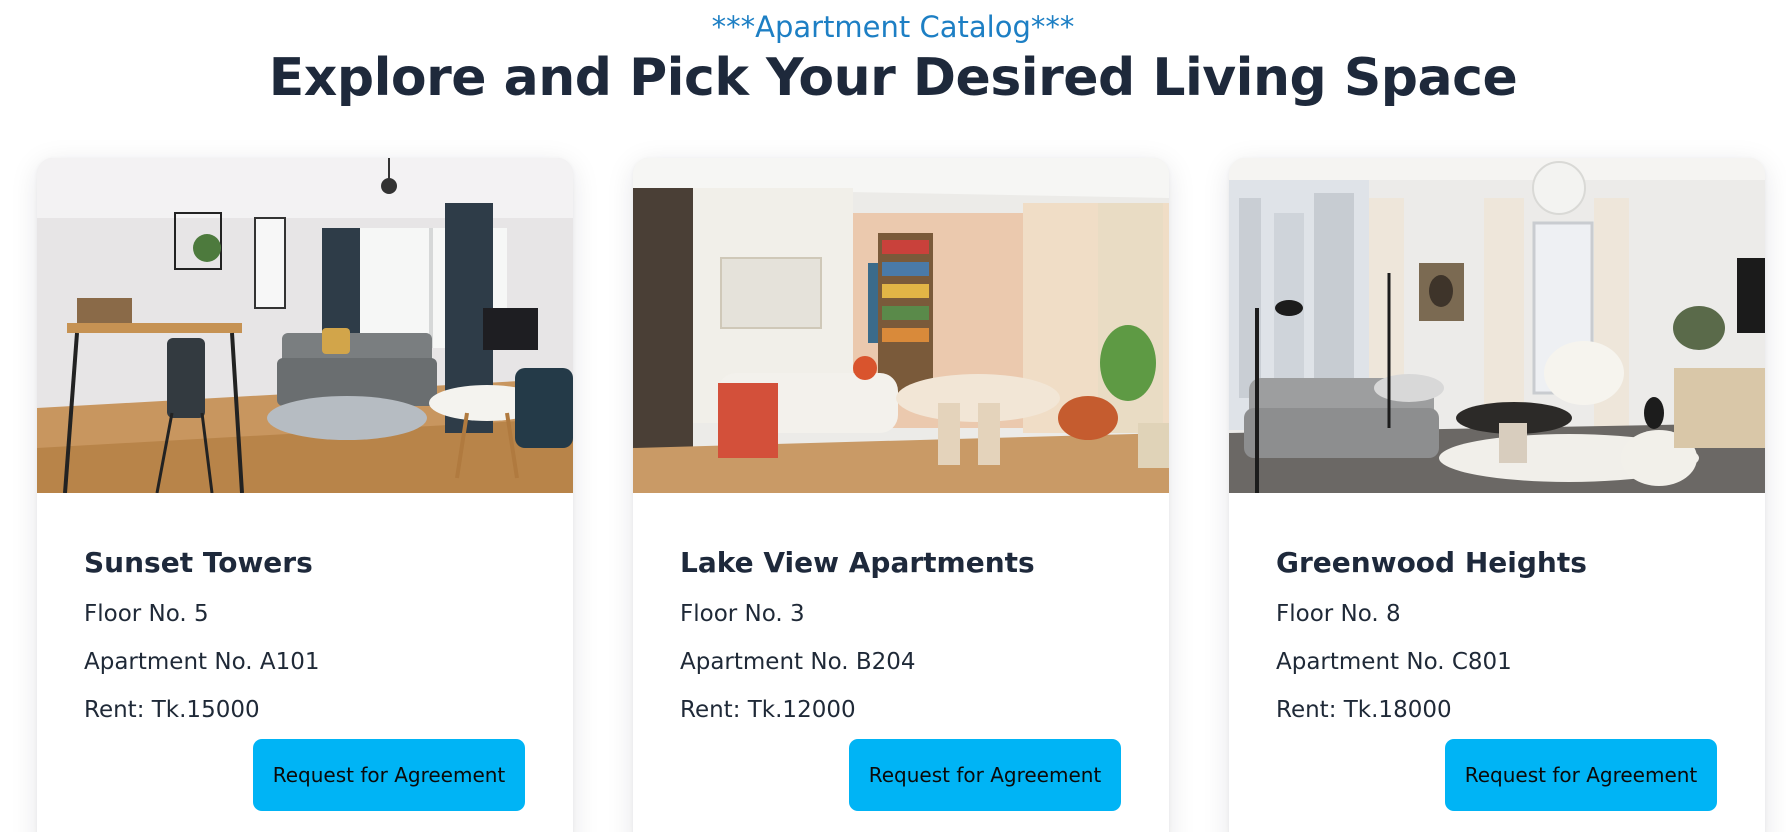 The height and width of the screenshot is (832, 1786). Describe the element at coordinates (798, 662) in the screenshot. I see `apartment-number: Apartment No. B204` at that location.